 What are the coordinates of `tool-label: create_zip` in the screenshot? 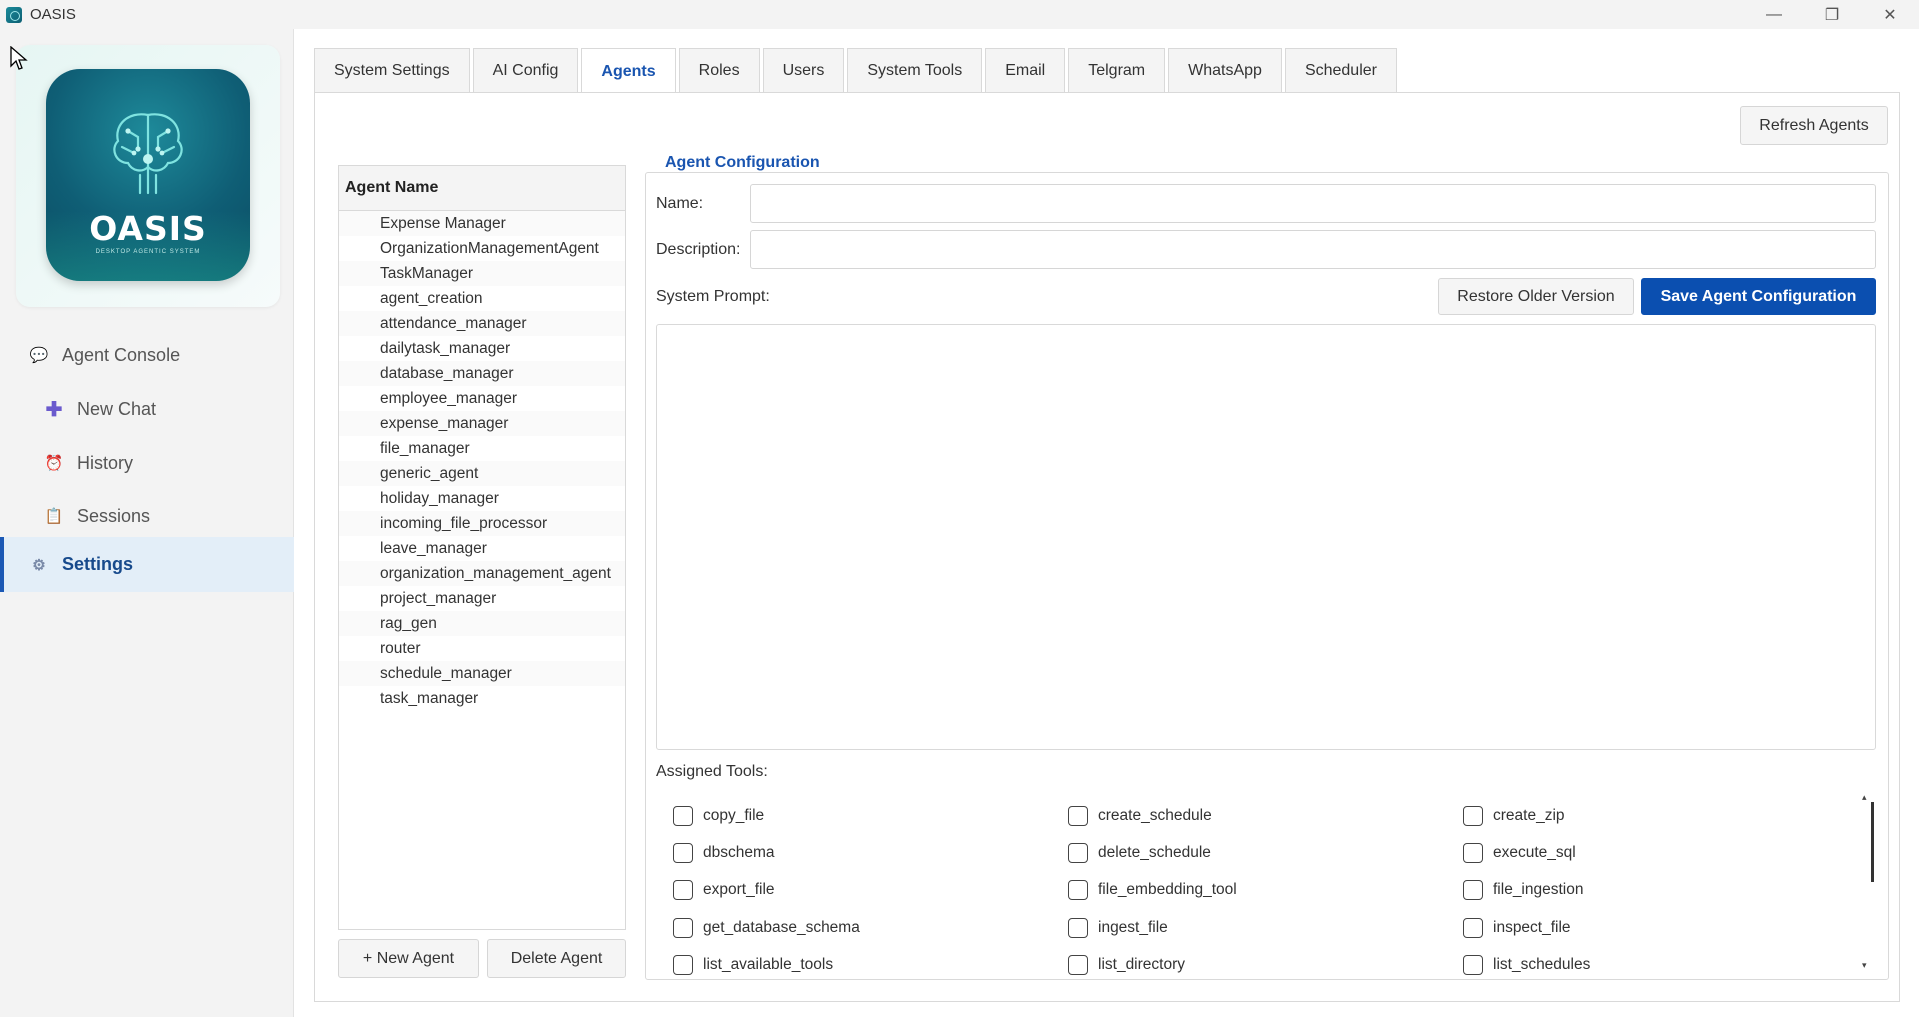 It's located at (1529, 815).